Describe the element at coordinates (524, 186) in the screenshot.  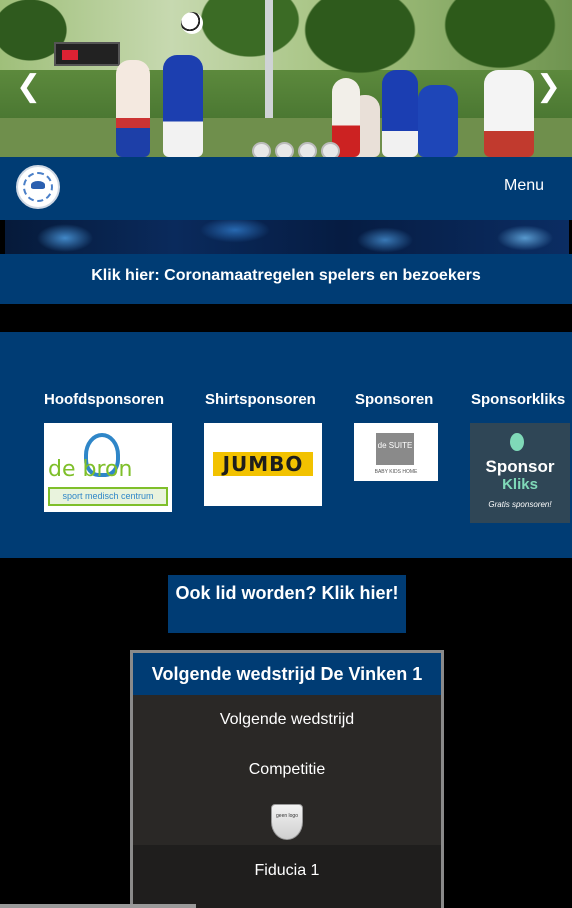
I see `menu-button: Menu` at that location.